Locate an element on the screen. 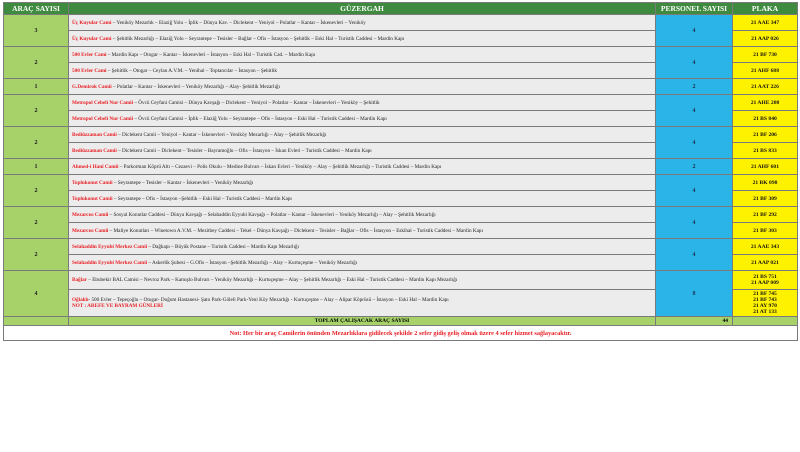  personel-sayisi-cell: 8 is located at coordinates (694, 293).